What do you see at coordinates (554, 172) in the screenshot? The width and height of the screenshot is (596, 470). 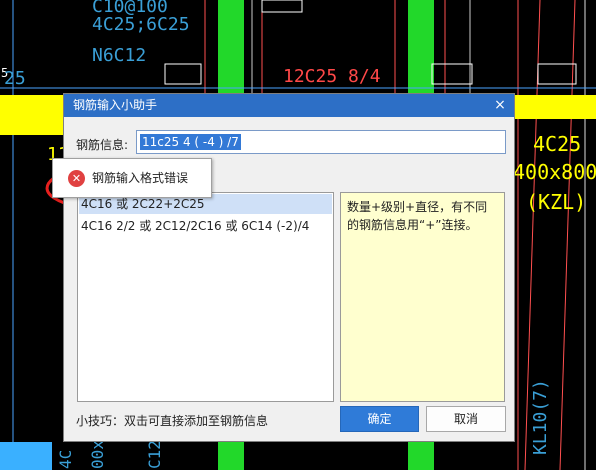 I see `cad-text: 400x800` at bounding box center [554, 172].